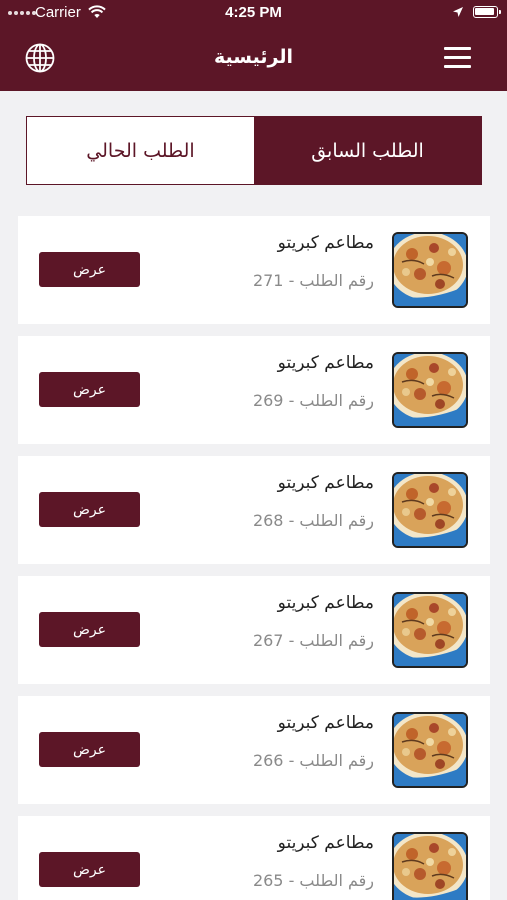 This screenshot has height=900, width=507. I want to click on top-bar: Carrier 4:25 PM الرئيسية, so click(253, 45).